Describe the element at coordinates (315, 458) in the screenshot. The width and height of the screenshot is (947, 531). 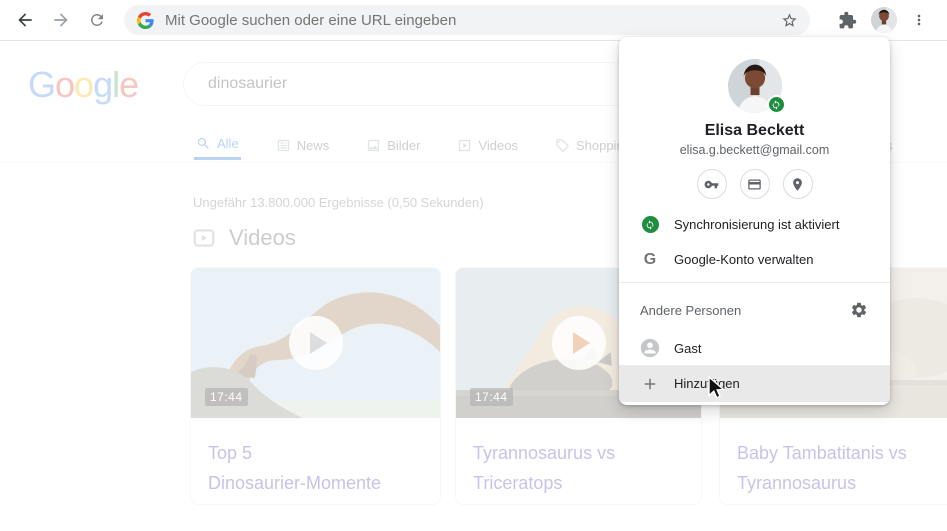
I see `video-title-link: Top 5 Dinosaurier-Momente` at that location.